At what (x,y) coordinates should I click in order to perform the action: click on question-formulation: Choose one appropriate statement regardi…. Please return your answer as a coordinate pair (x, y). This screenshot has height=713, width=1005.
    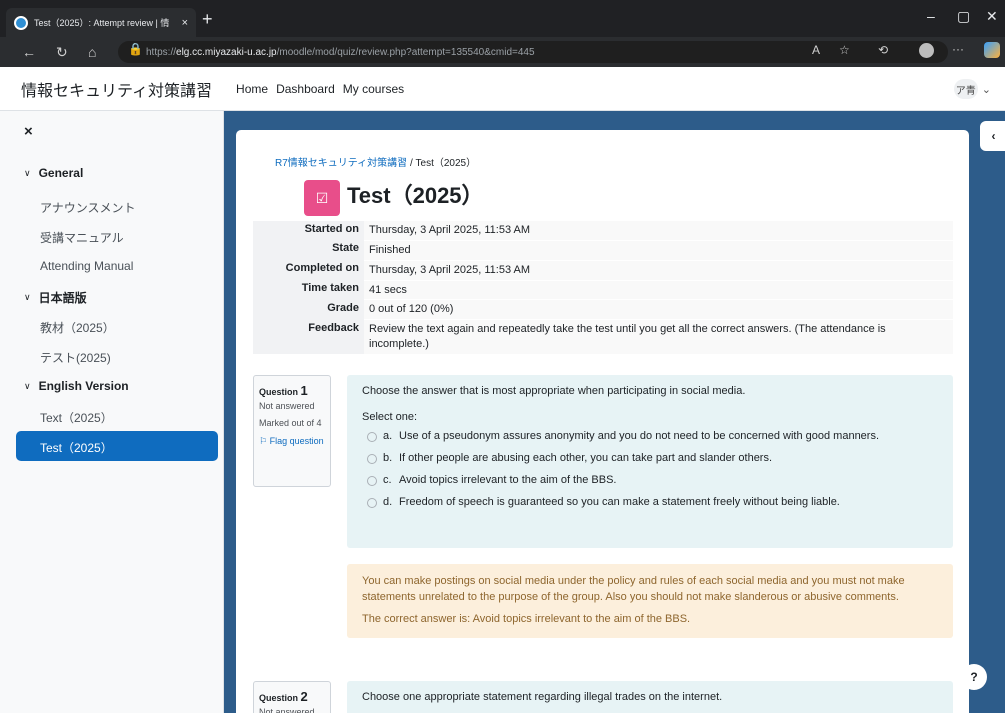
    Looking at the image, I should click on (650, 697).